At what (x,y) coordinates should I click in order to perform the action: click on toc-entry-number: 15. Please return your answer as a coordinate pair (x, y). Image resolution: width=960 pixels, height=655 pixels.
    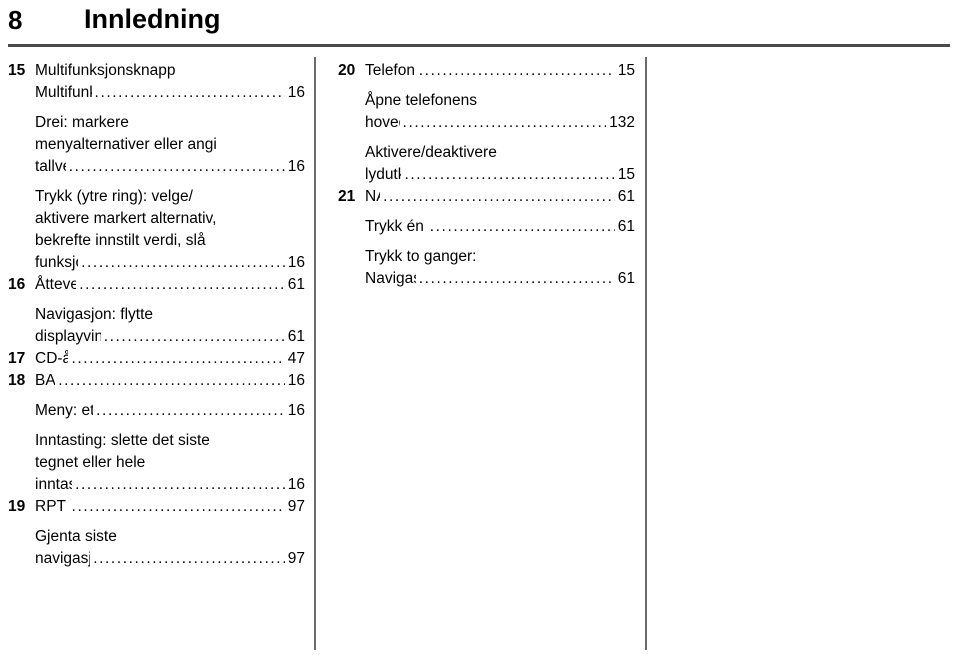
    Looking at the image, I should click on (17, 70).